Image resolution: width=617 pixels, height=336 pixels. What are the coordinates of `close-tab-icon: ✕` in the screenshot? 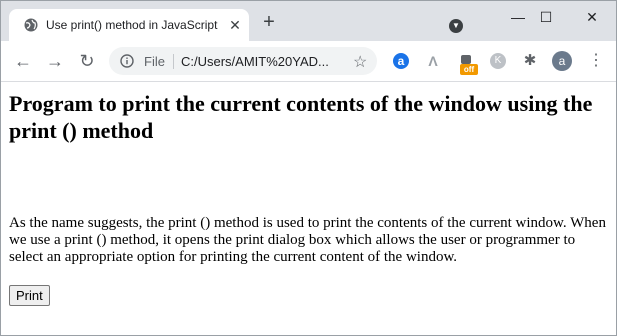 It's located at (235, 25).